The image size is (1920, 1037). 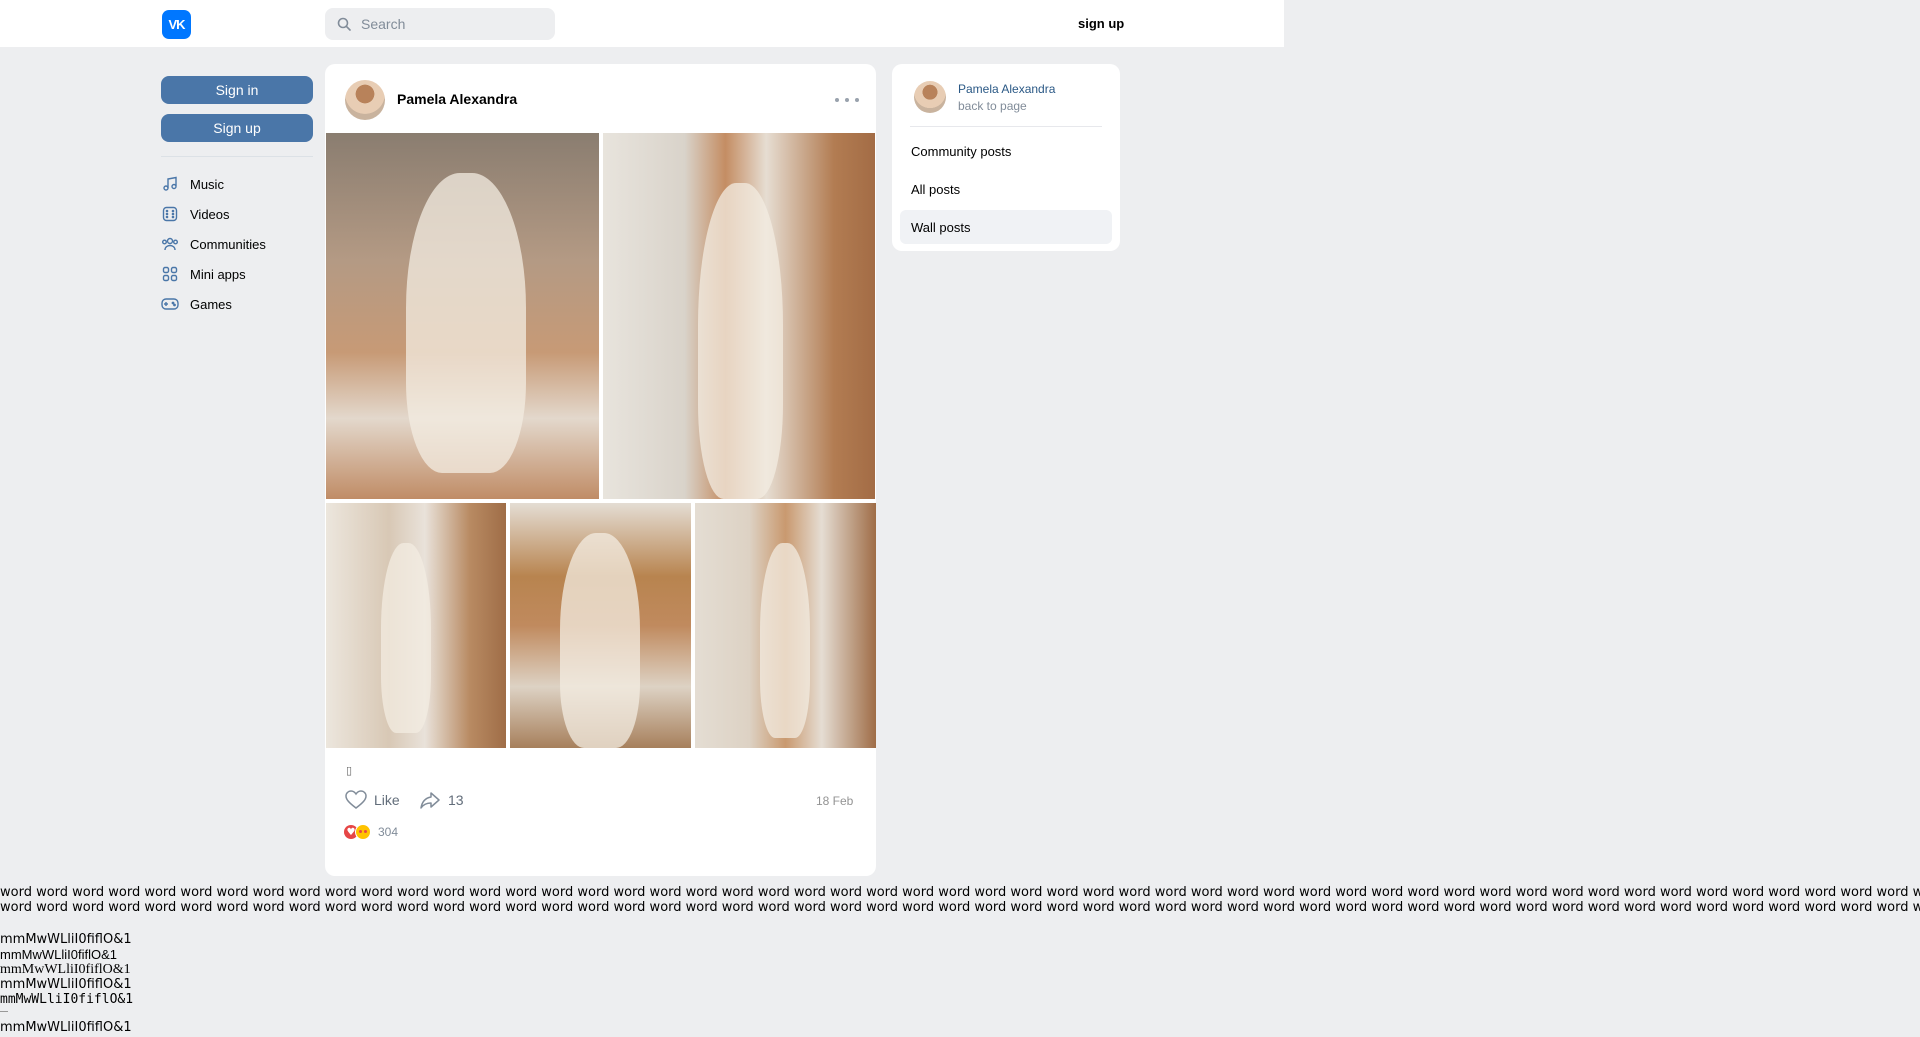 What do you see at coordinates (387, 800) in the screenshot?
I see `like-label: Like` at bounding box center [387, 800].